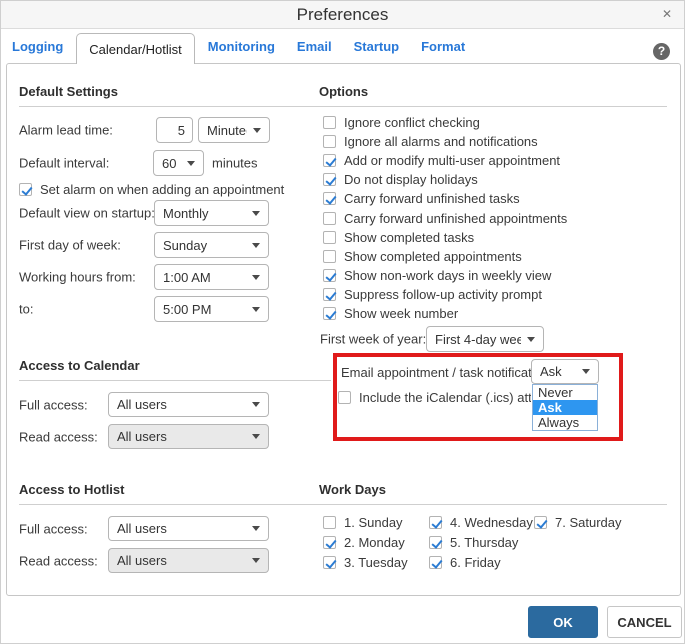 The height and width of the screenshot is (644, 685). I want to click on option-row: Carry forward unfinished appointments, so click(445, 218).